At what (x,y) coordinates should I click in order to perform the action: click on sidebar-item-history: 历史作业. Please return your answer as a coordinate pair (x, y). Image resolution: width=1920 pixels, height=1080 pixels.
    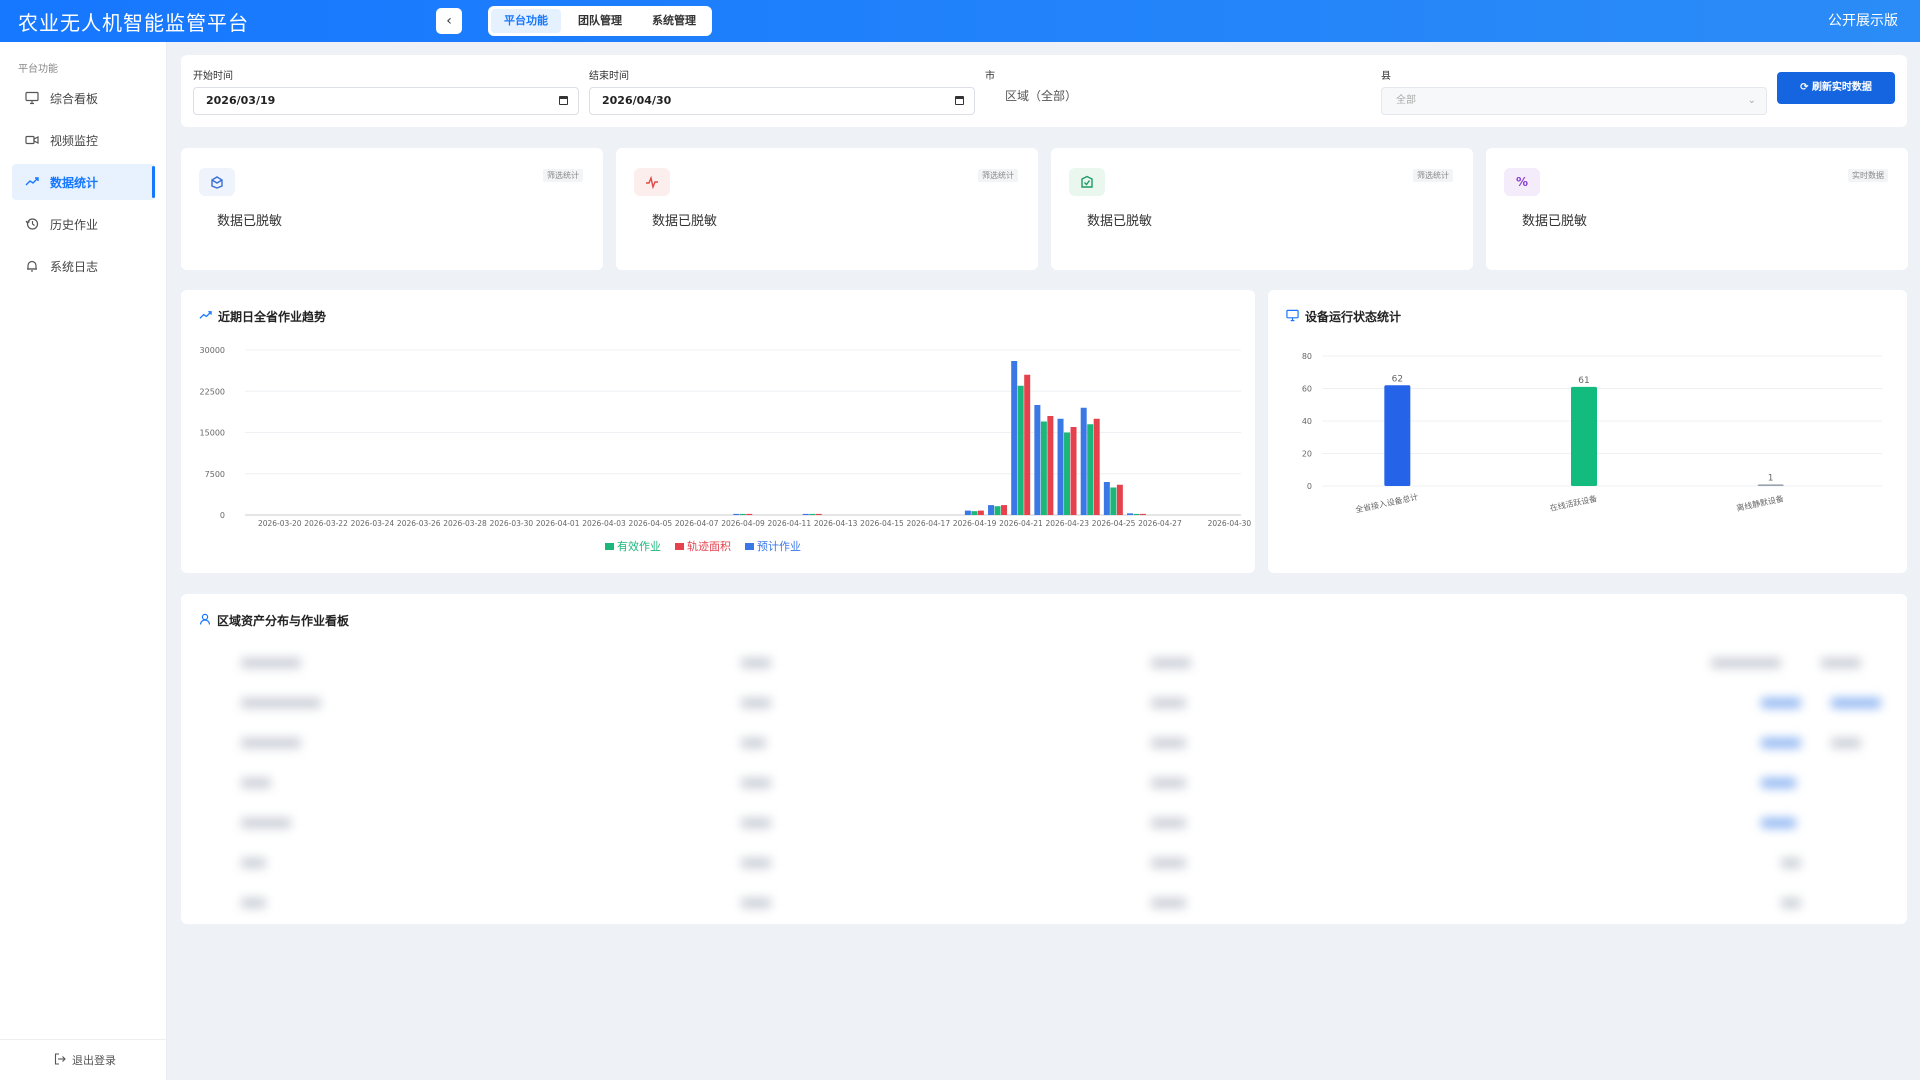
    Looking at the image, I should click on (83, 224).